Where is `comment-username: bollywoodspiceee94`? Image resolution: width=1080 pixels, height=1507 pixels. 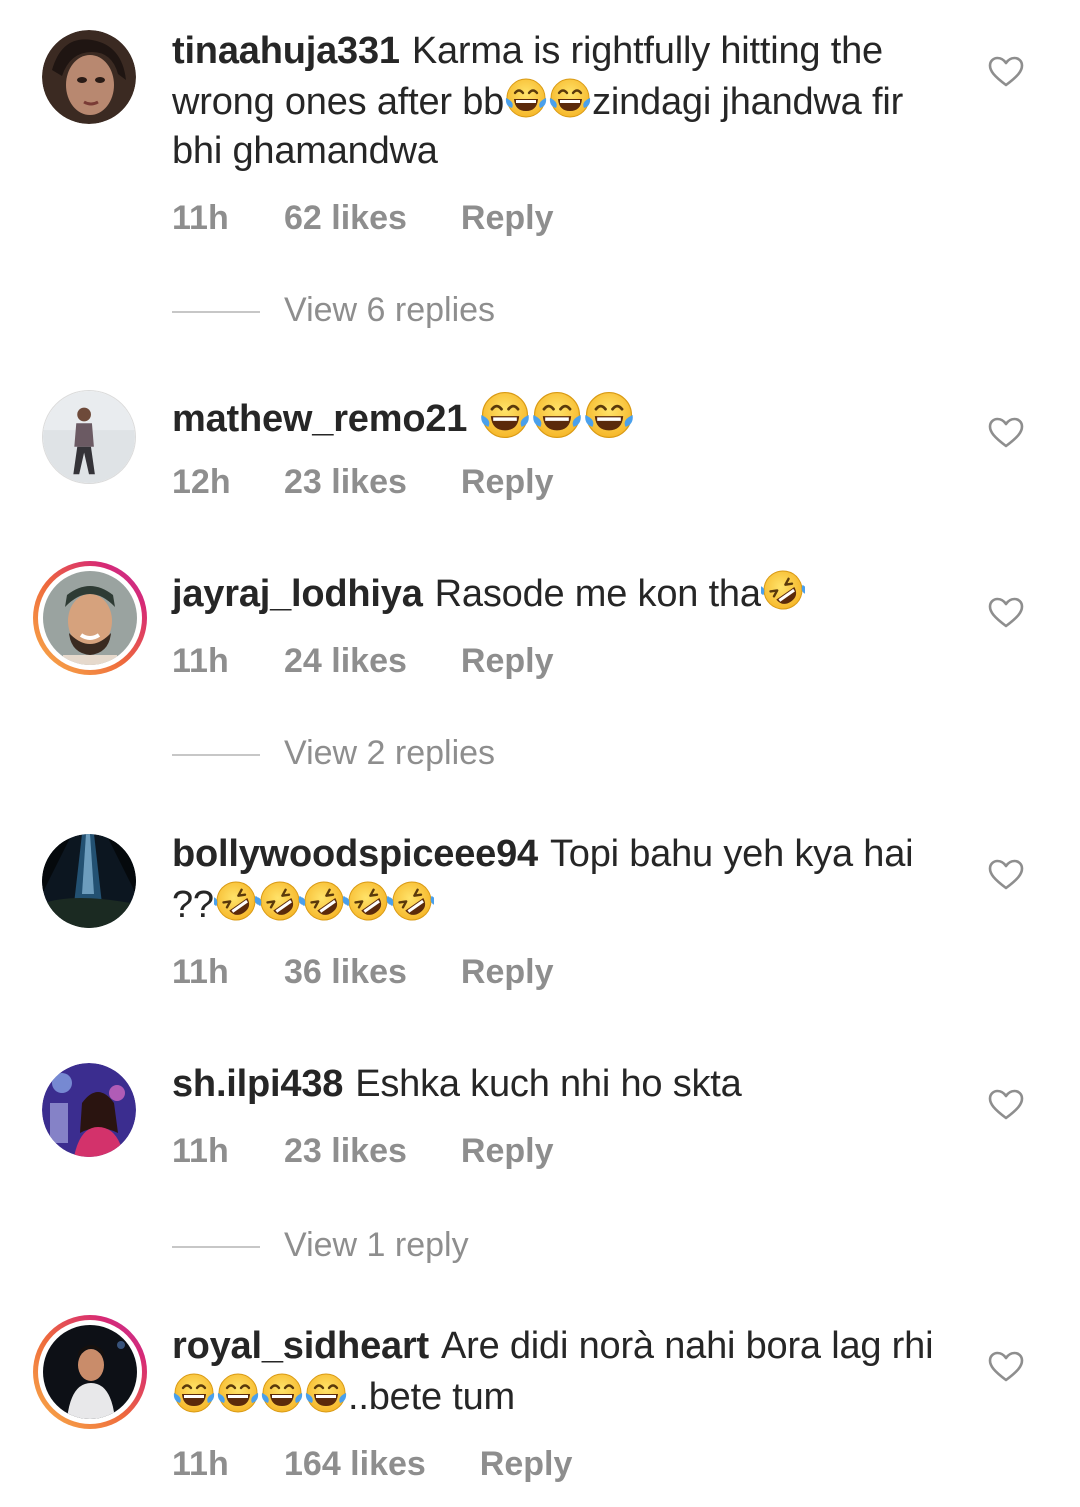 comment-username: bollywoodspiceee94 is located at coordinates (355, 854).